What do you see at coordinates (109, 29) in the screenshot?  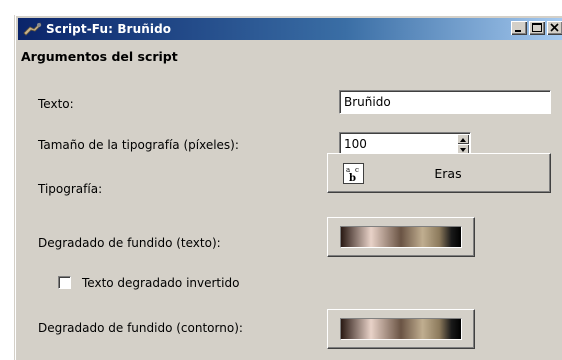 I see `window-title: Script-Fu: Bruñido` at bounding box center [109, 29].